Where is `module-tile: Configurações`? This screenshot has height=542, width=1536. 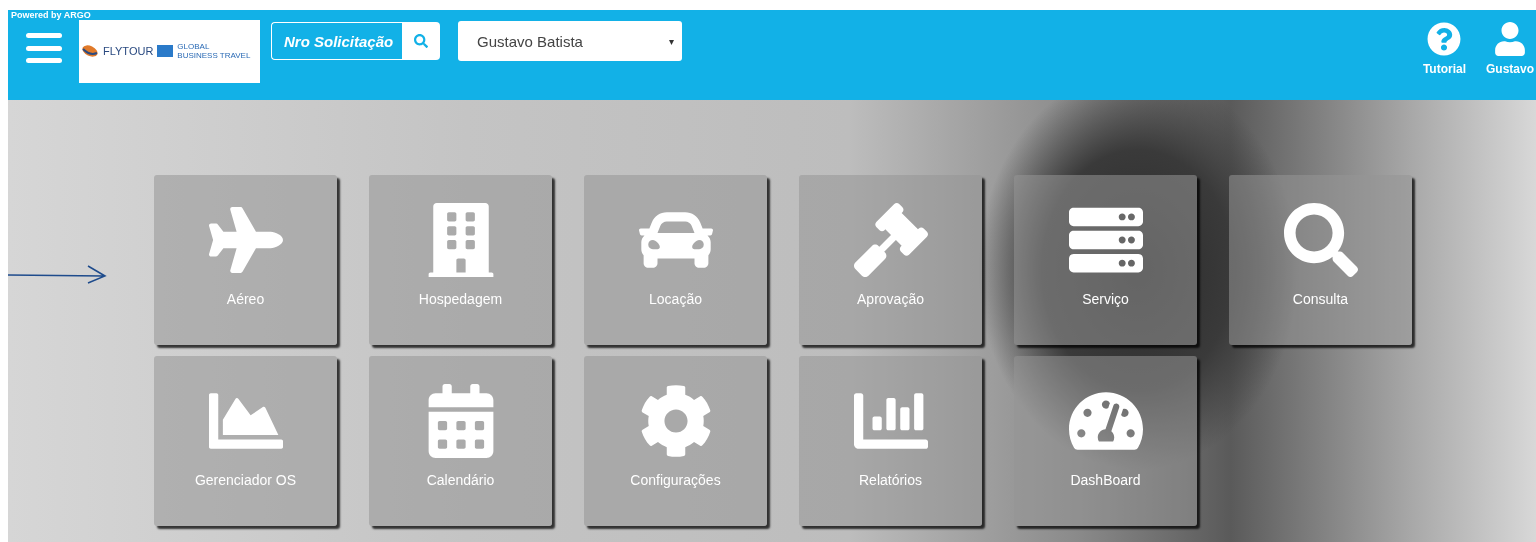
module-tile: Configurações is located at coordinates (675, 441).